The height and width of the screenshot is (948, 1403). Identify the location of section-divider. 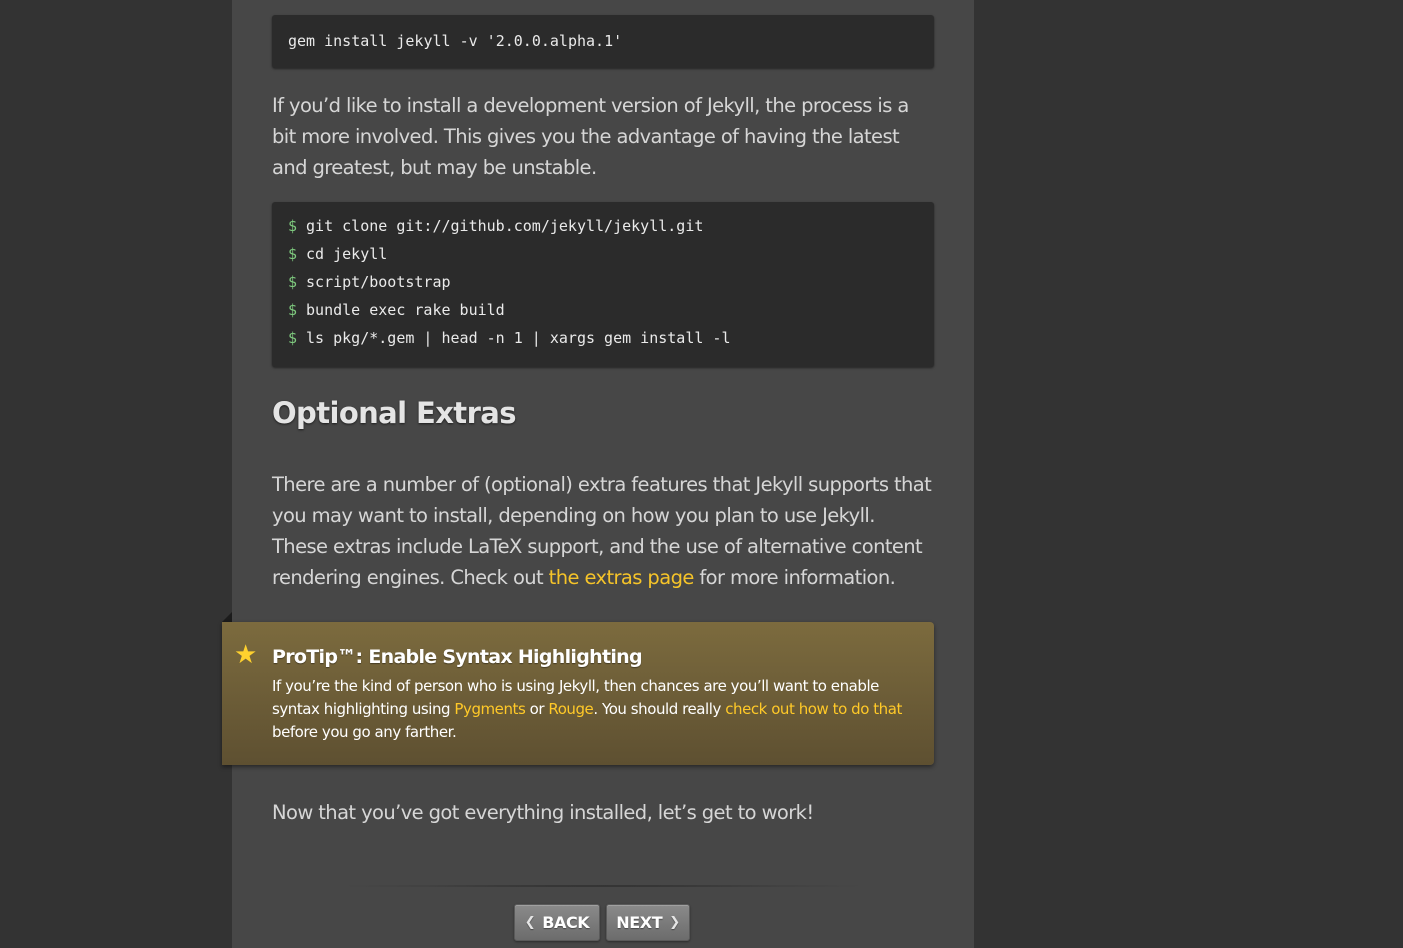
(603, 886).